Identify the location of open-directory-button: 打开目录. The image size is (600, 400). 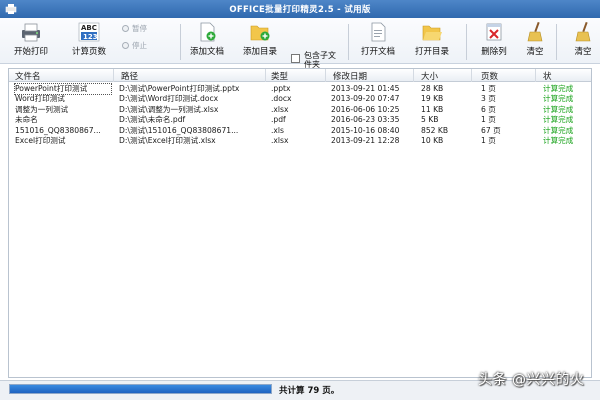
(432, 41).